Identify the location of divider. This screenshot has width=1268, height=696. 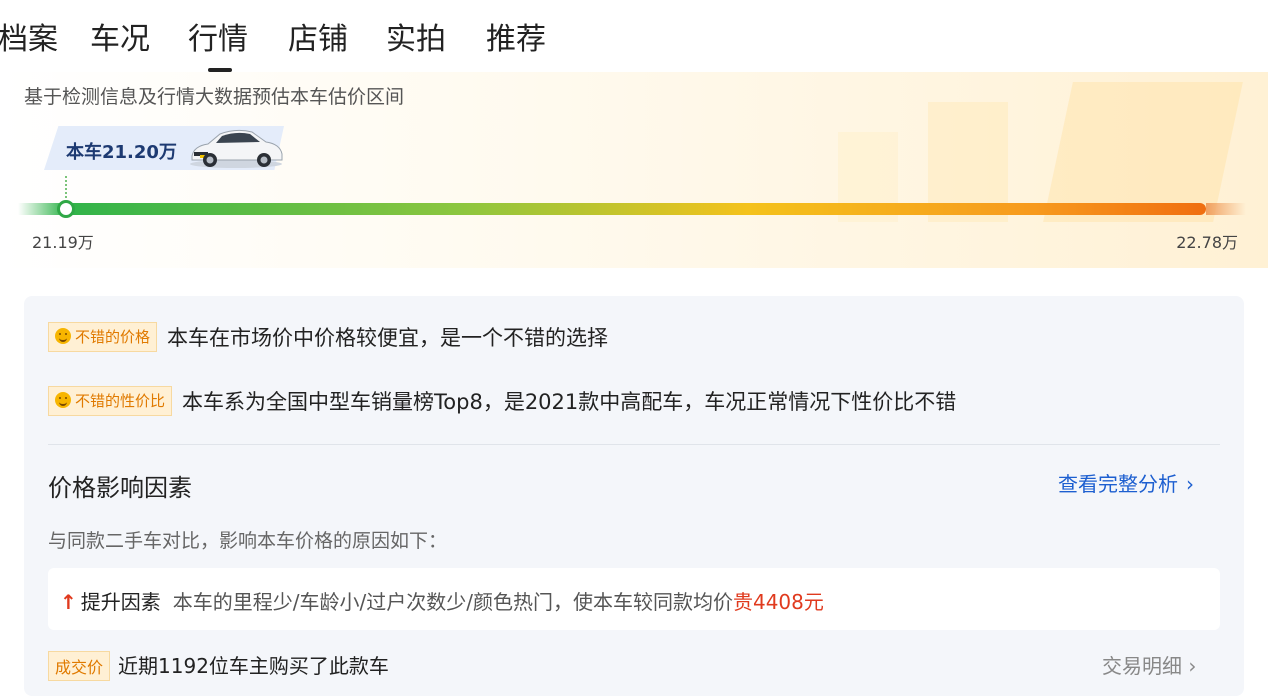
(634, 444).